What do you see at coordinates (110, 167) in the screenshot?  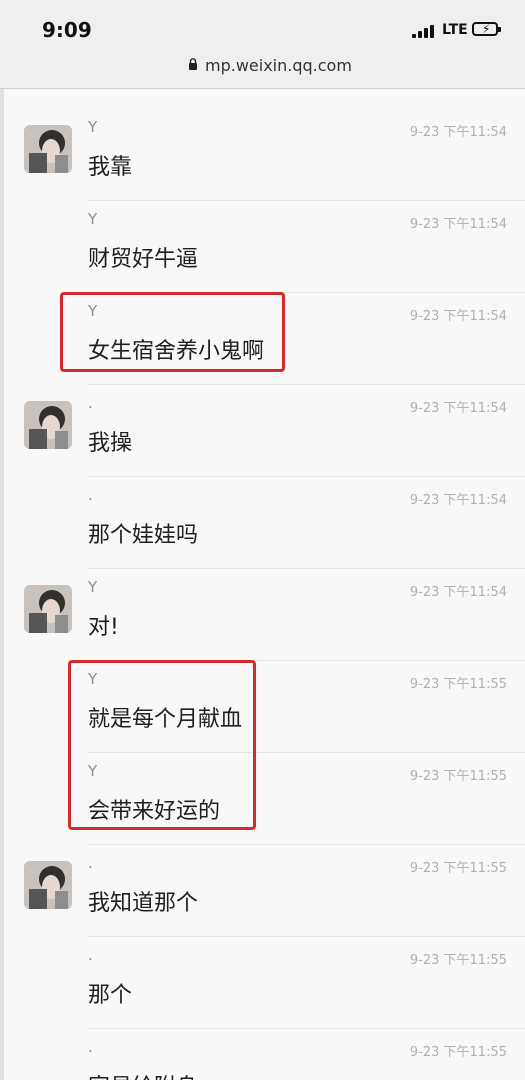 I see `message-text: 我靠` at bounding box center [110, 167].